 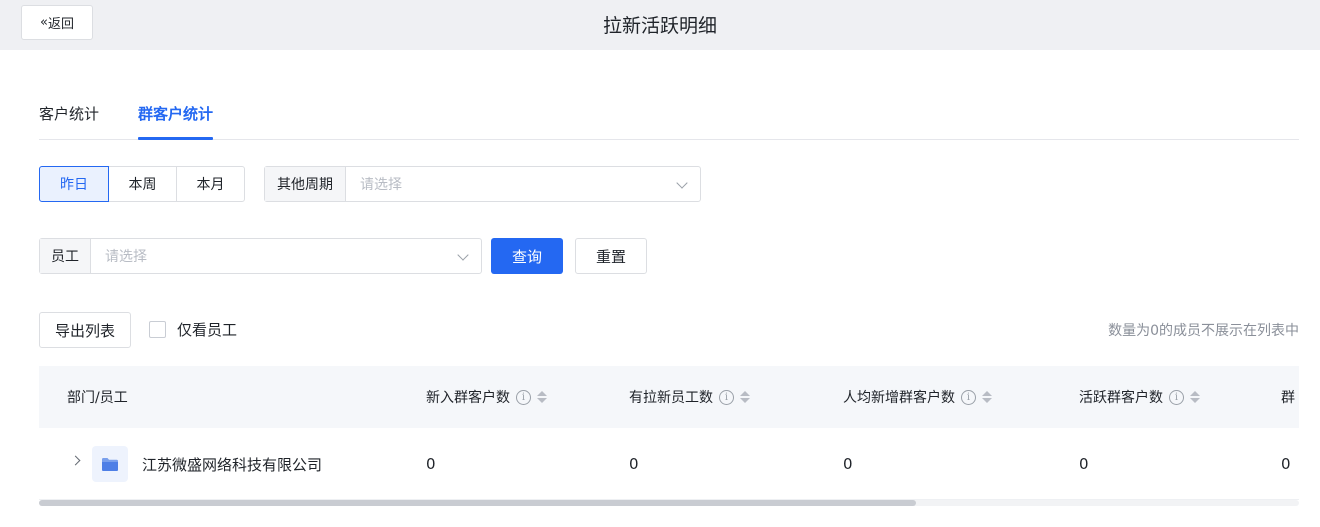 I want to click on other-period-placeholder: 请选择, so click(x=381, y=185).